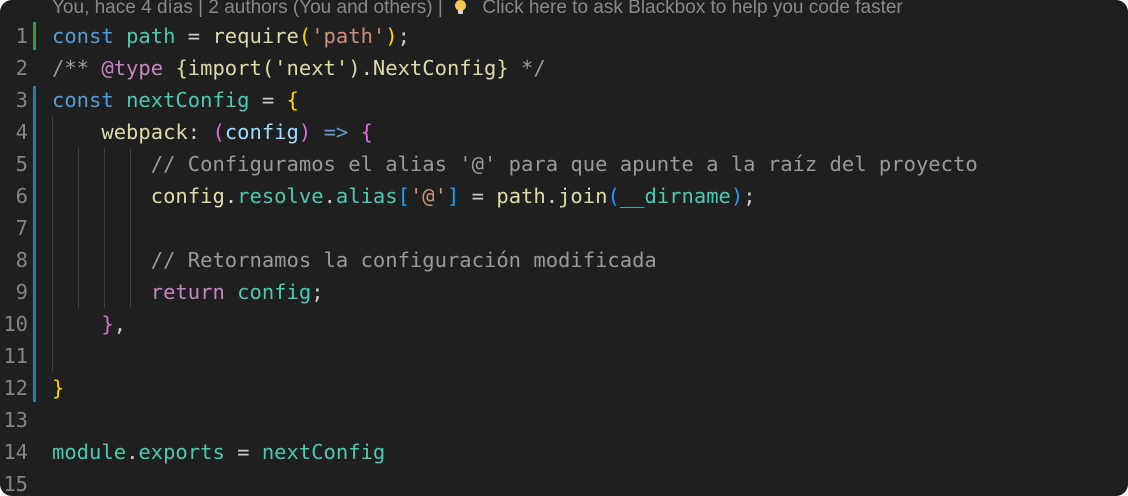  Describe the element at coordinates (280, 196) in the screenshot. I see `code-token: resolve` at that location.